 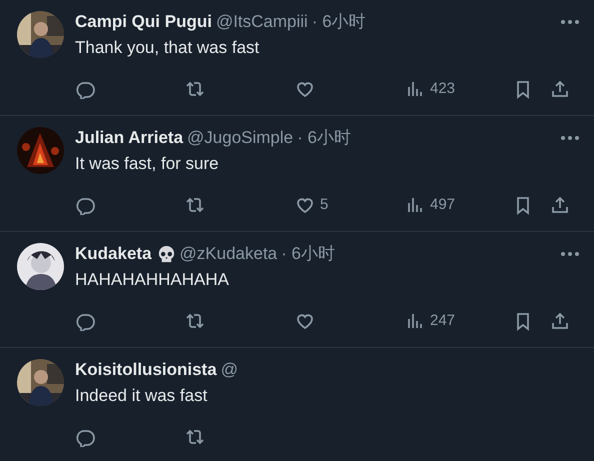 What do you see at coordinates (141, 396) in the screenshot?
I see `post-text: Indeed it was fast` at bounding box center [141, 396].